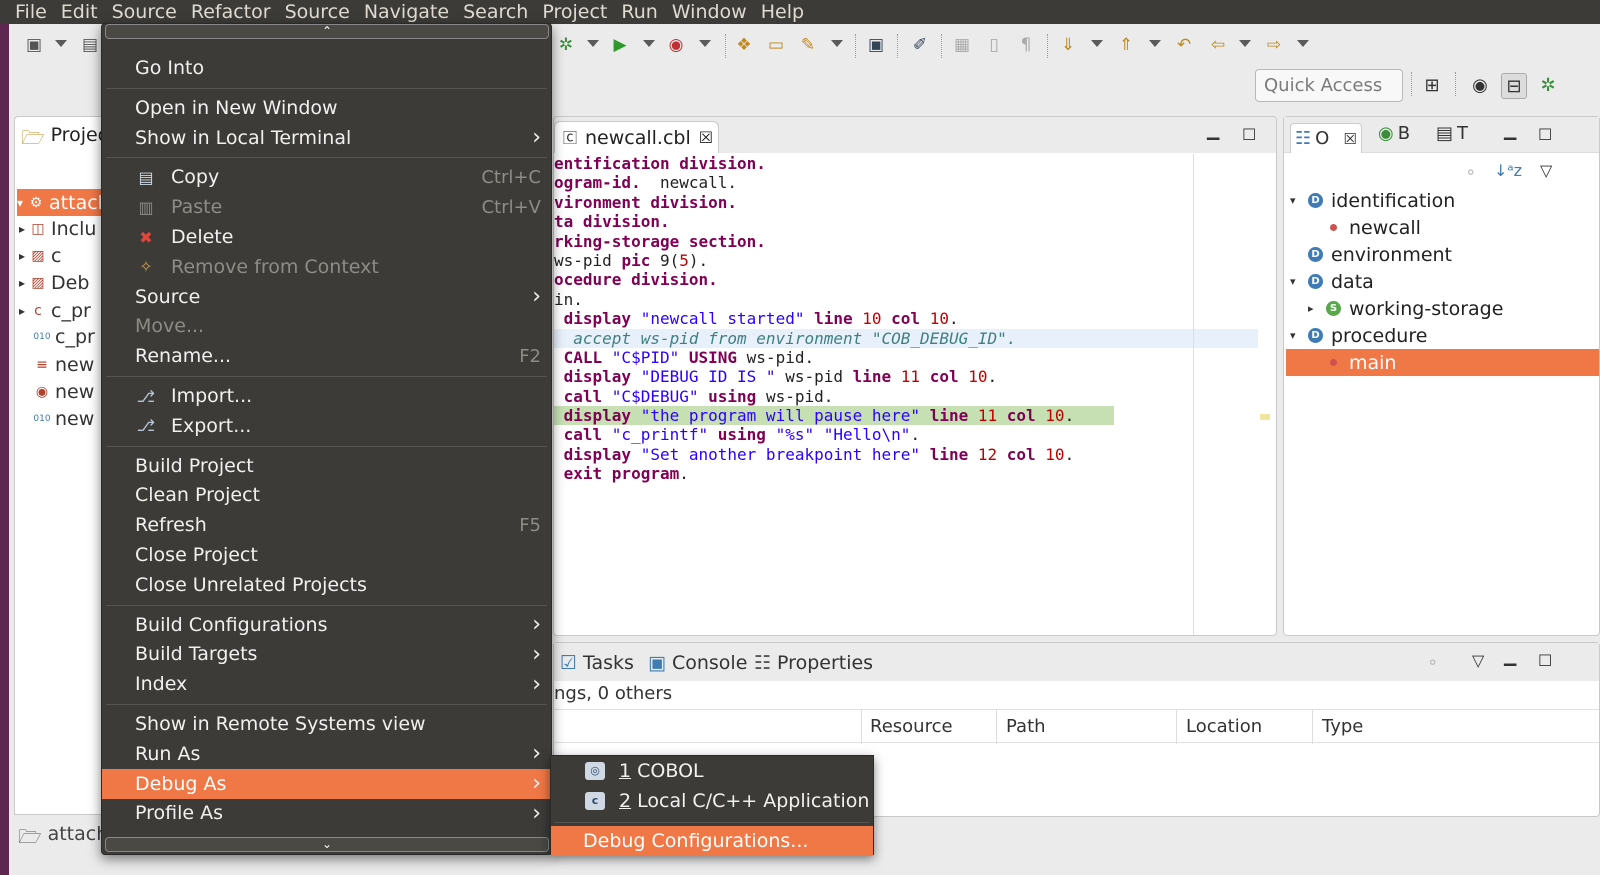 This screenshot has width=1600, height=875. Describe the element at coordinates (593, 43) in the screenshot. I see `debug-dropdown-icon` at that location.